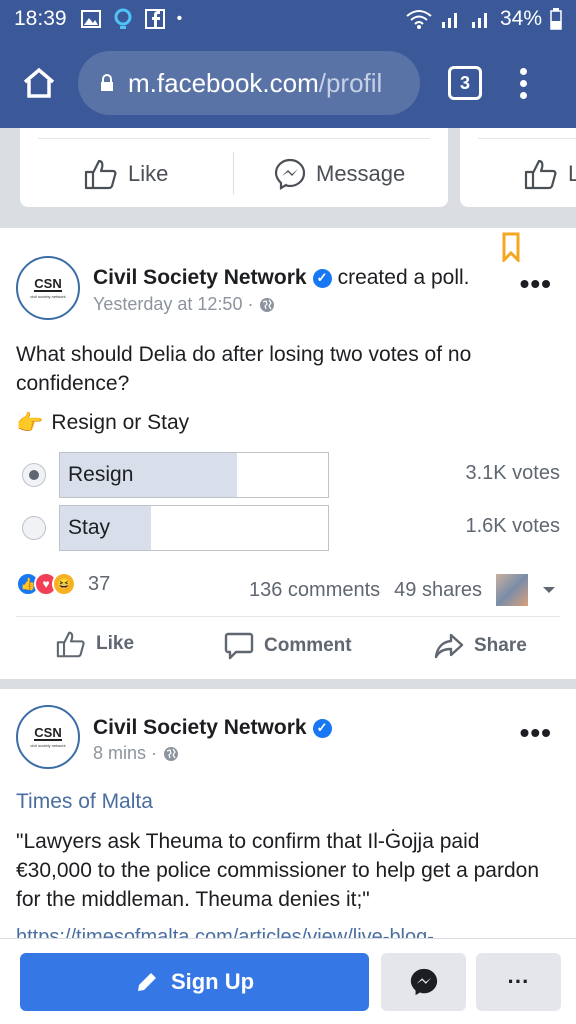 The width and height of the screenshot is (576, 1024). Describe the element at coordinates (89, 527) in the screenshot. I see `poll-option-label: Stay` at that location.